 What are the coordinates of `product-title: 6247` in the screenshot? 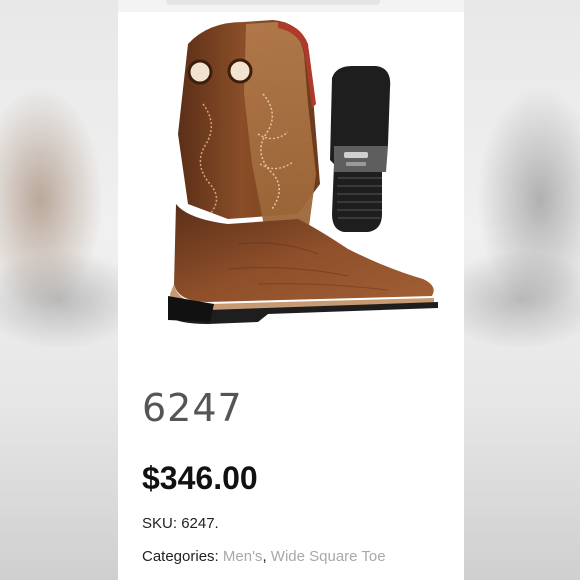 It's located at (192, 408).